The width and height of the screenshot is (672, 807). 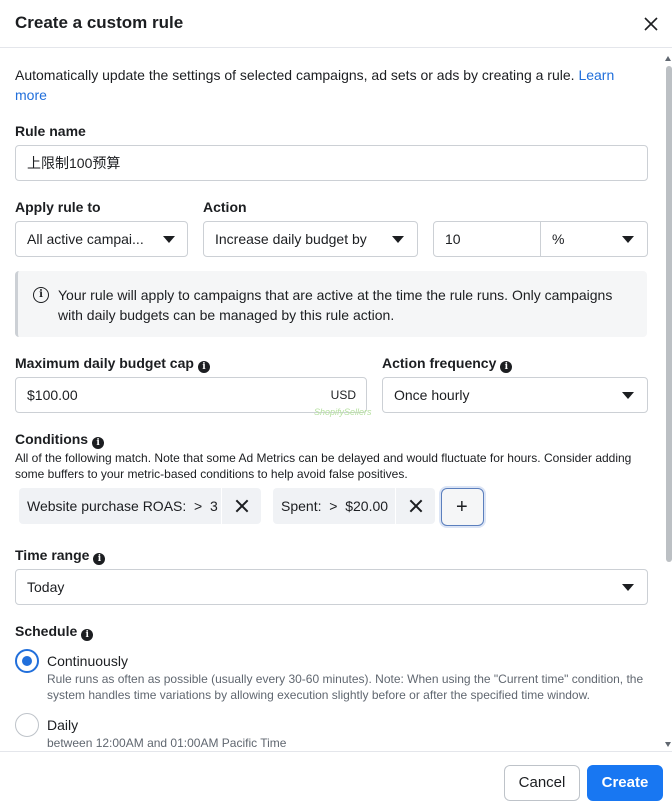 What do you see at coordinates (225, 207) in the screenshot?
I see `action-label: Action` at bounding box center [225, 207].